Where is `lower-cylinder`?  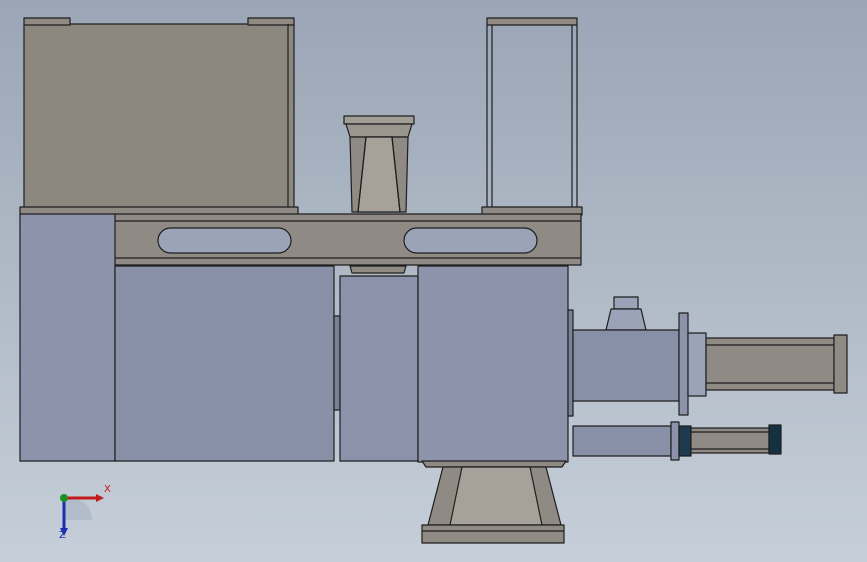
lower-cylinder is located at coordinates (677, 441).